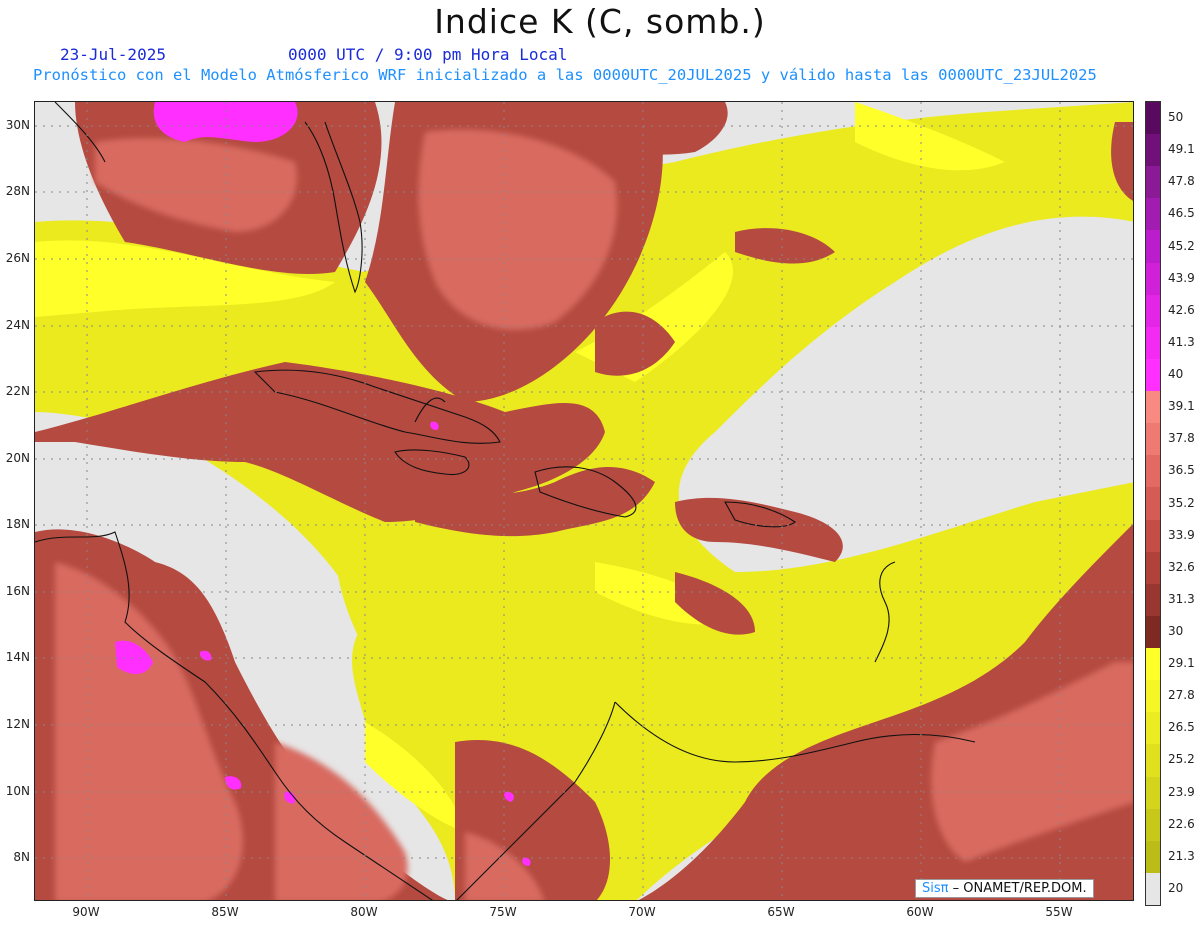  I want to click on lat-label: 30N, so click(17, 125).